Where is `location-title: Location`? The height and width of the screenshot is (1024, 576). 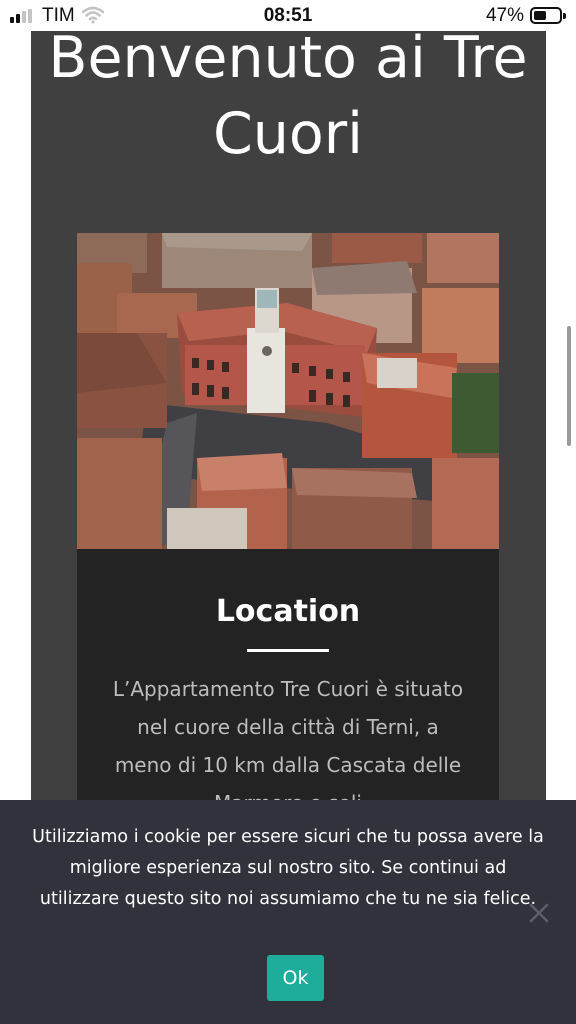 location-title: Location is located at coordinates (288, 611).